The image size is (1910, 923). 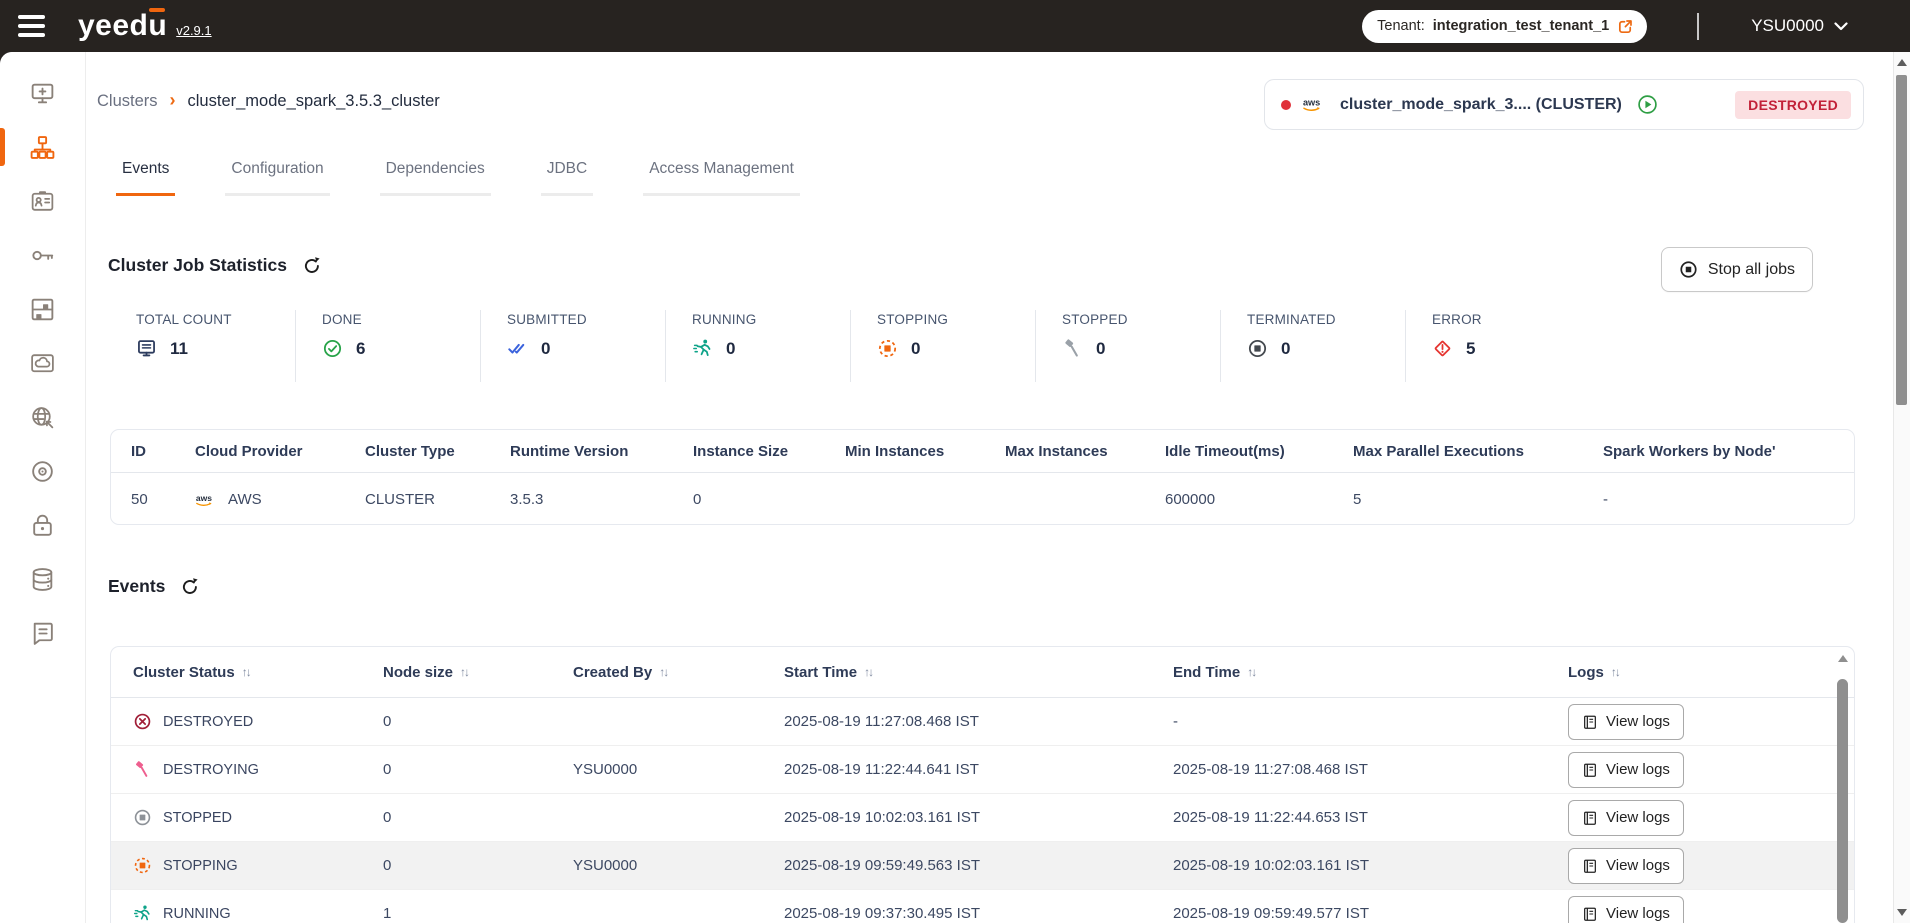 What do you see at coordinates (197, 265) in the screenshot?
I see `job-stats-title: Cluster Job Statistics` at bounding box center [197, 265].